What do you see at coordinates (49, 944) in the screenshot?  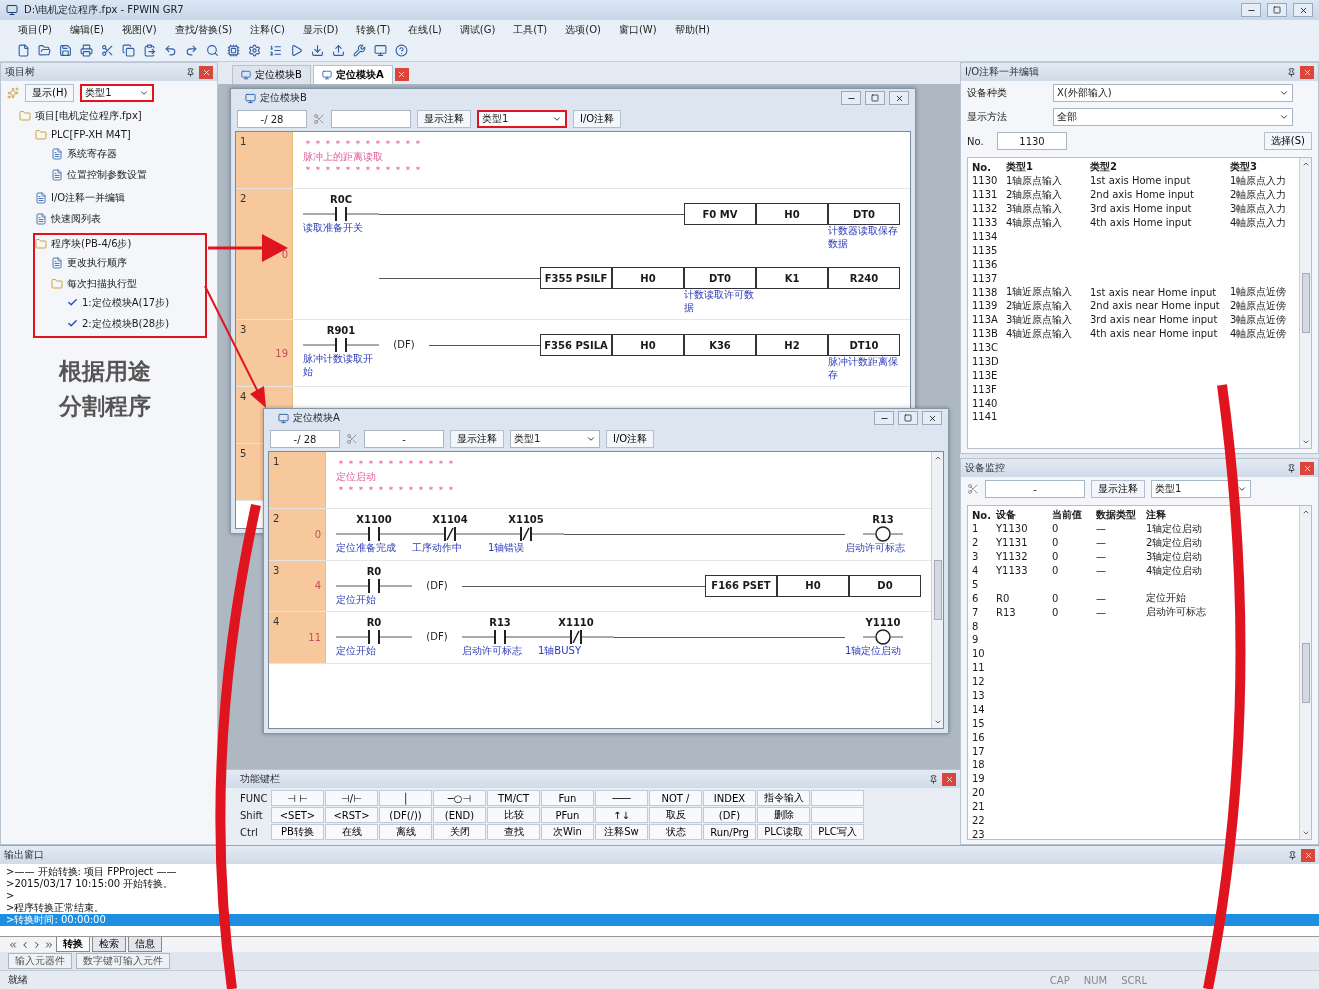 I see `last-page-icon` at bounding box center [49, 944].